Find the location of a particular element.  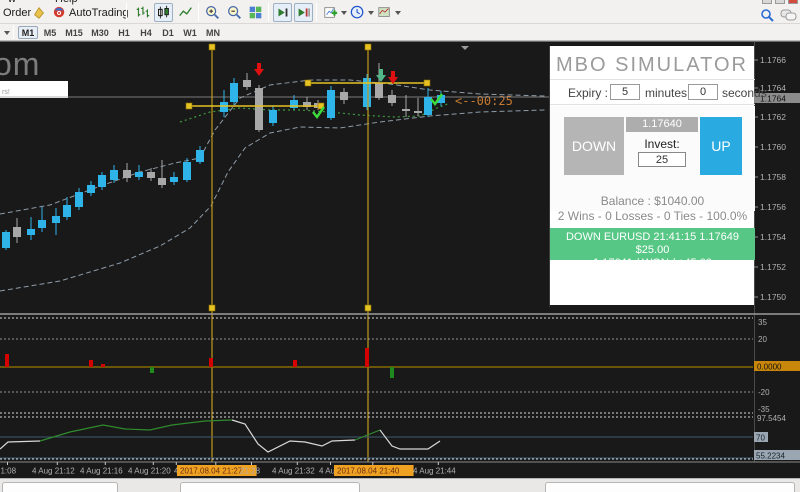

timeframe-button-d1: D1 is located at coordinates (168, 32).